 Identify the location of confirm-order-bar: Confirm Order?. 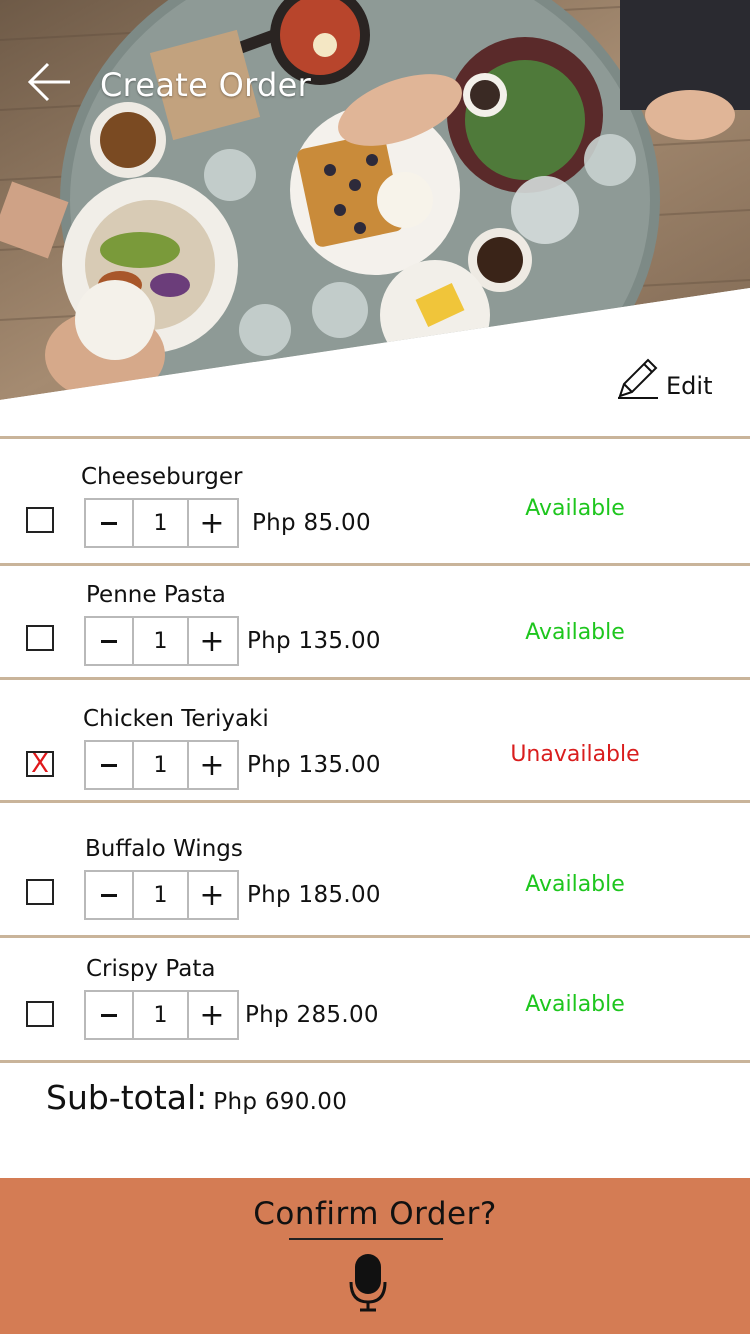
(375, 1256).